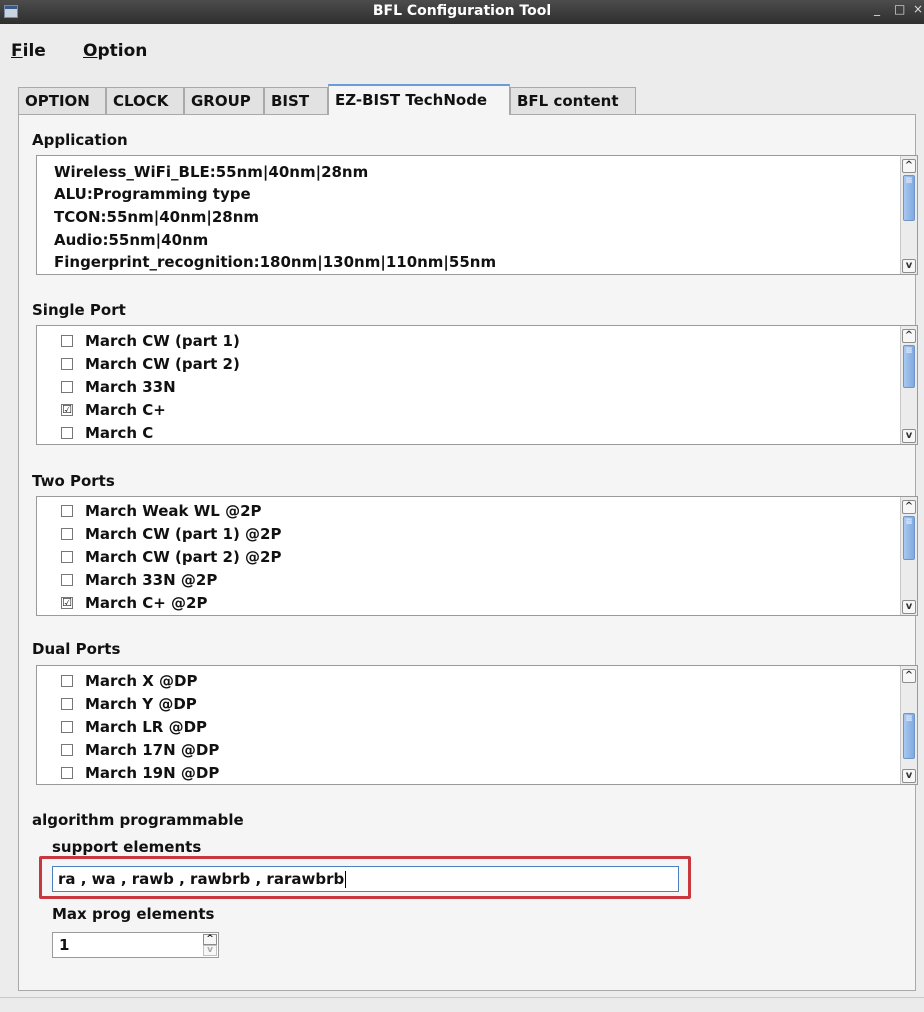 The height and width of the screenshot is (1012, 924). I want to click on support-elements-input: ra , wa , rawb , rawbrb , rarawbrb, so click(365, 879).